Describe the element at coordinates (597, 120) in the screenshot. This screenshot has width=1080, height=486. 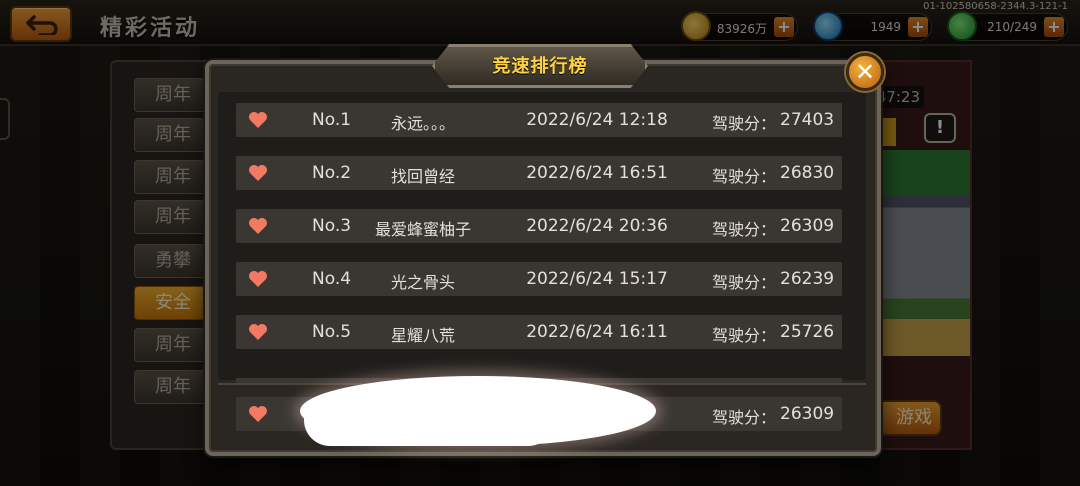
I see `record-time: 2022/6/24 12:18` at that location.